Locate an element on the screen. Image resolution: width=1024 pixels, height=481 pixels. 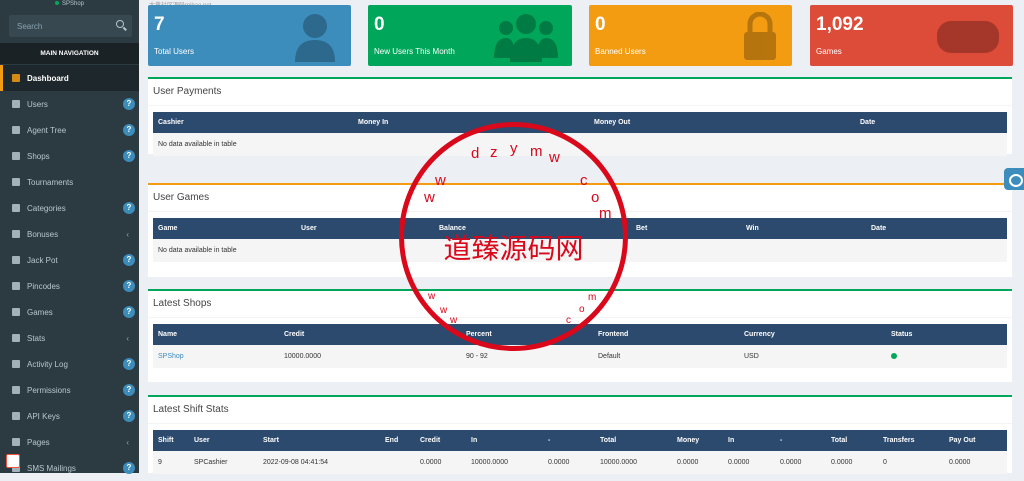
stat-card-new-users: 0 New Users This Month is located at coordinates (470, 35).